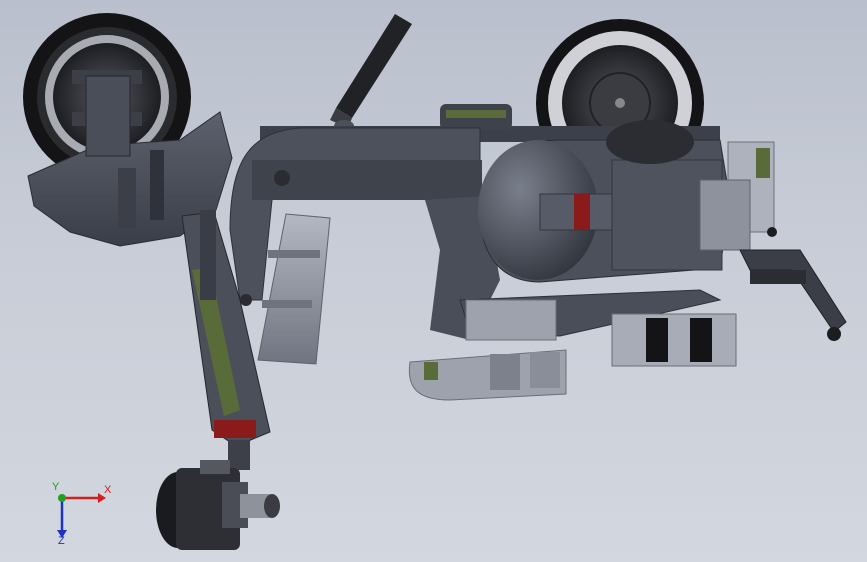  I want to click on engine-cover, so click(604, 201).